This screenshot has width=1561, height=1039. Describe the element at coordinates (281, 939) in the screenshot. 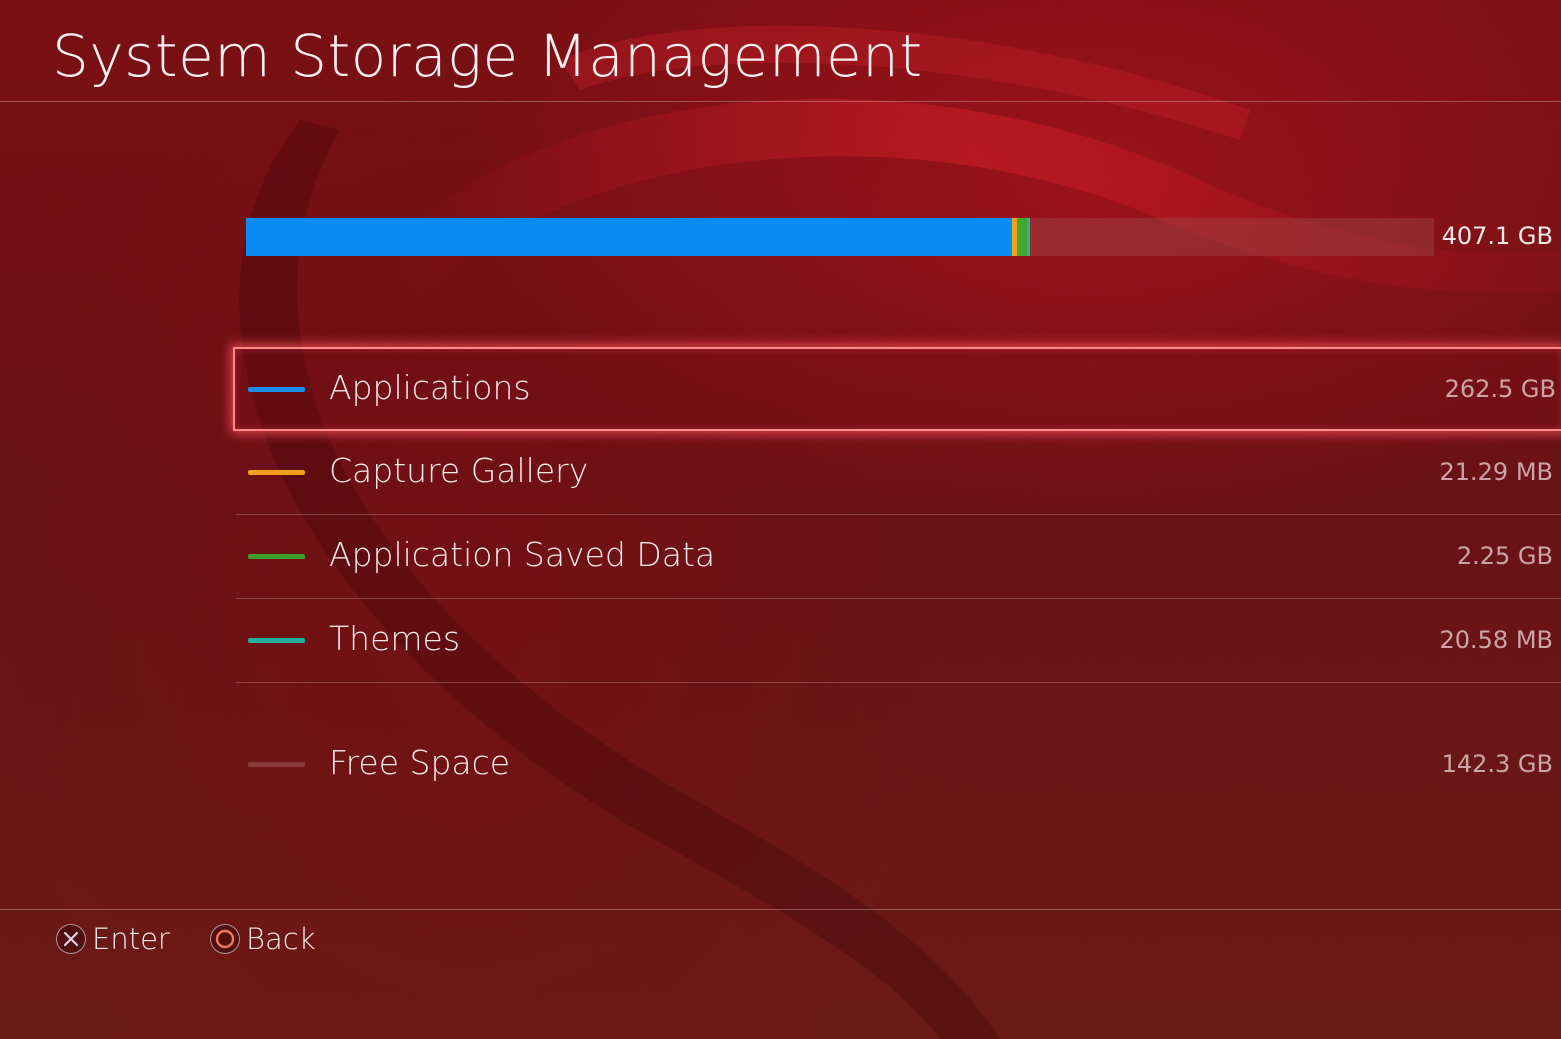

I see `back-label: Back` at that location.